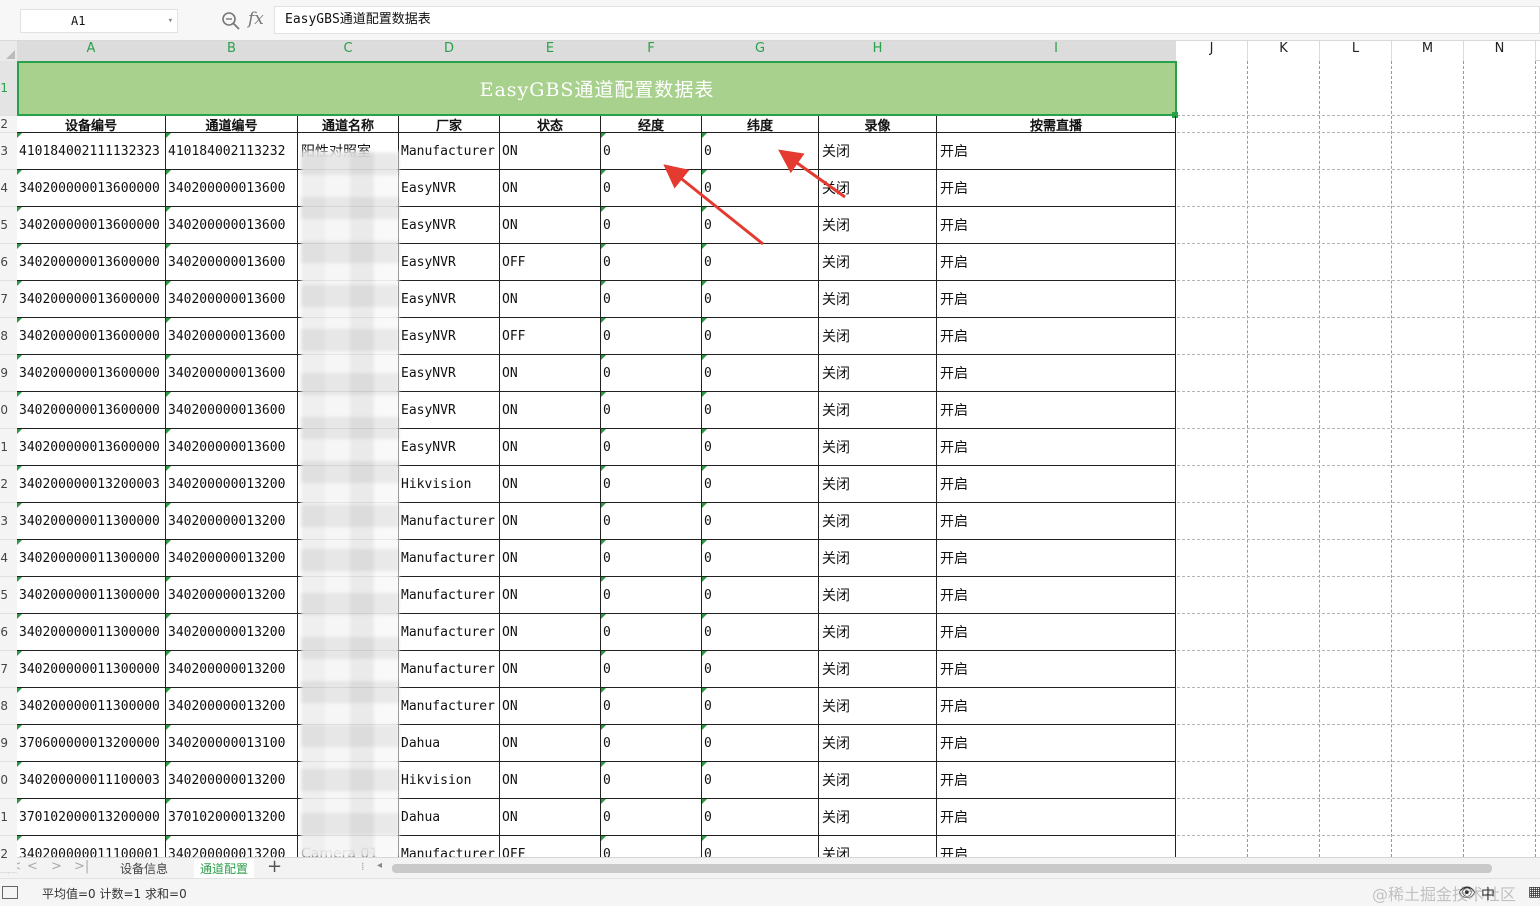 This screenshot has height=906, width=1540. What do you see at coordinates (348, 51) in the screenshot?
I see `column-header-c: C` at bounding box center [348, 51].